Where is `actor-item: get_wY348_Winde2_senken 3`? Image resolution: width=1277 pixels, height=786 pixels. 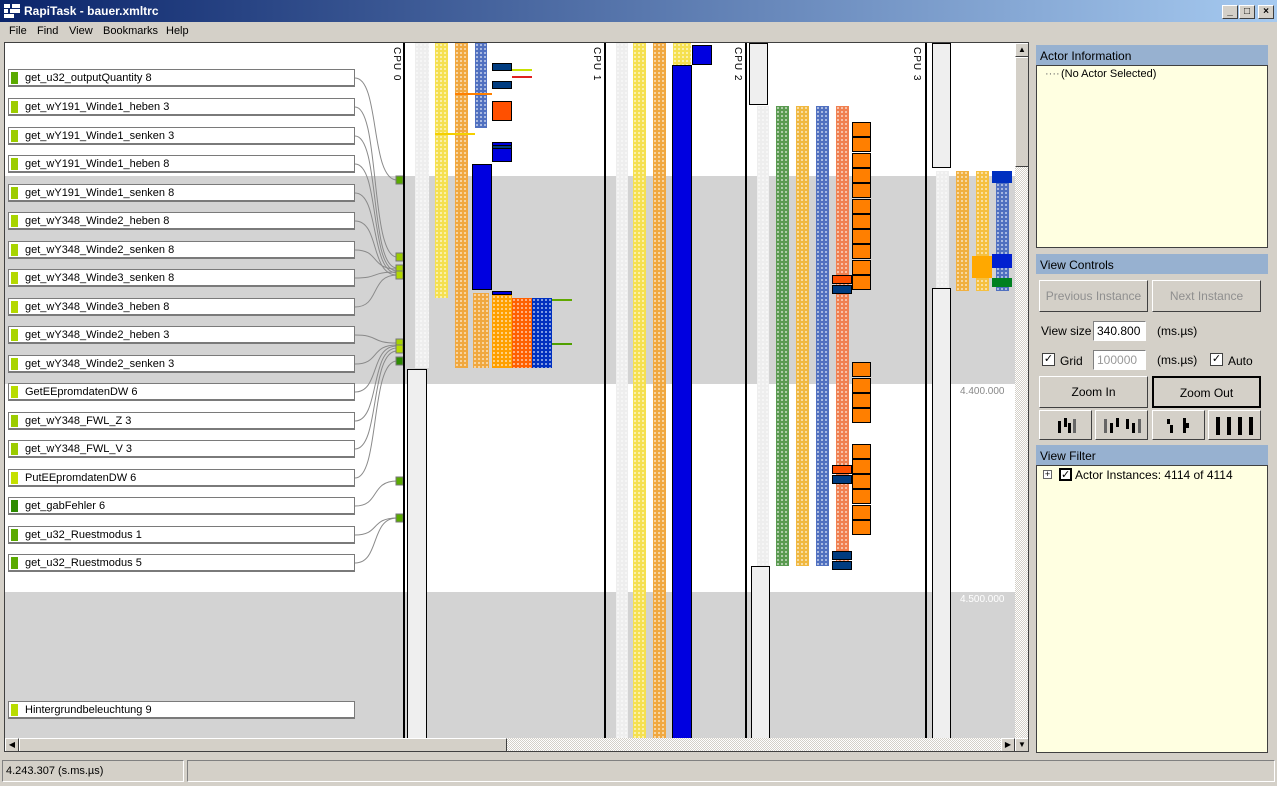
actor-item: get_wY348_Winde2_senken 3 is located at coordinates (181, 364).